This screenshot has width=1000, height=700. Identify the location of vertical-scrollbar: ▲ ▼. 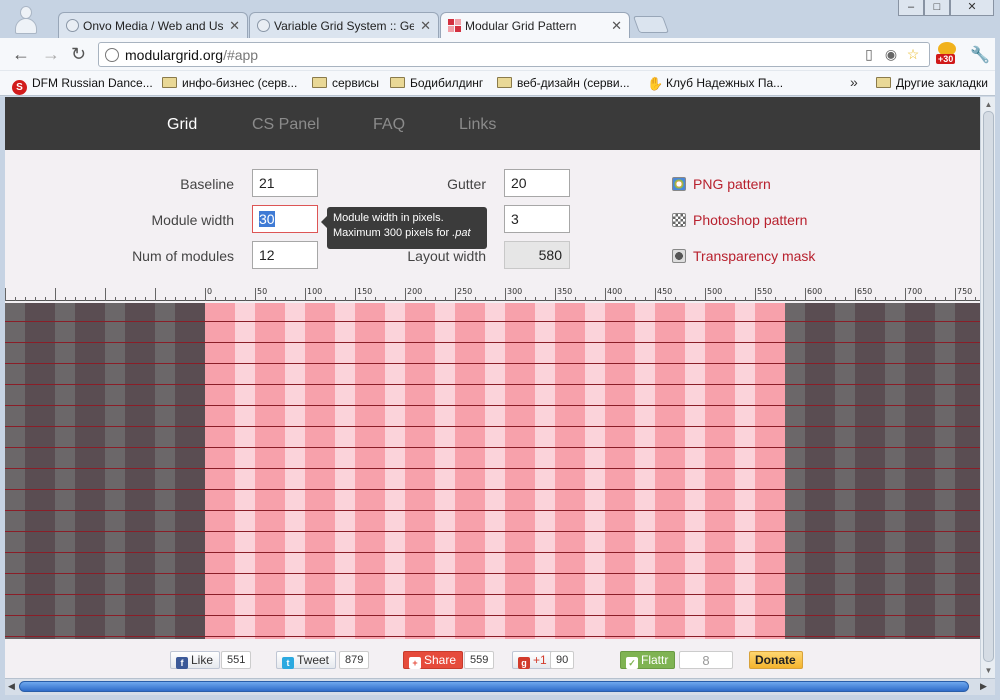
(987, 387).